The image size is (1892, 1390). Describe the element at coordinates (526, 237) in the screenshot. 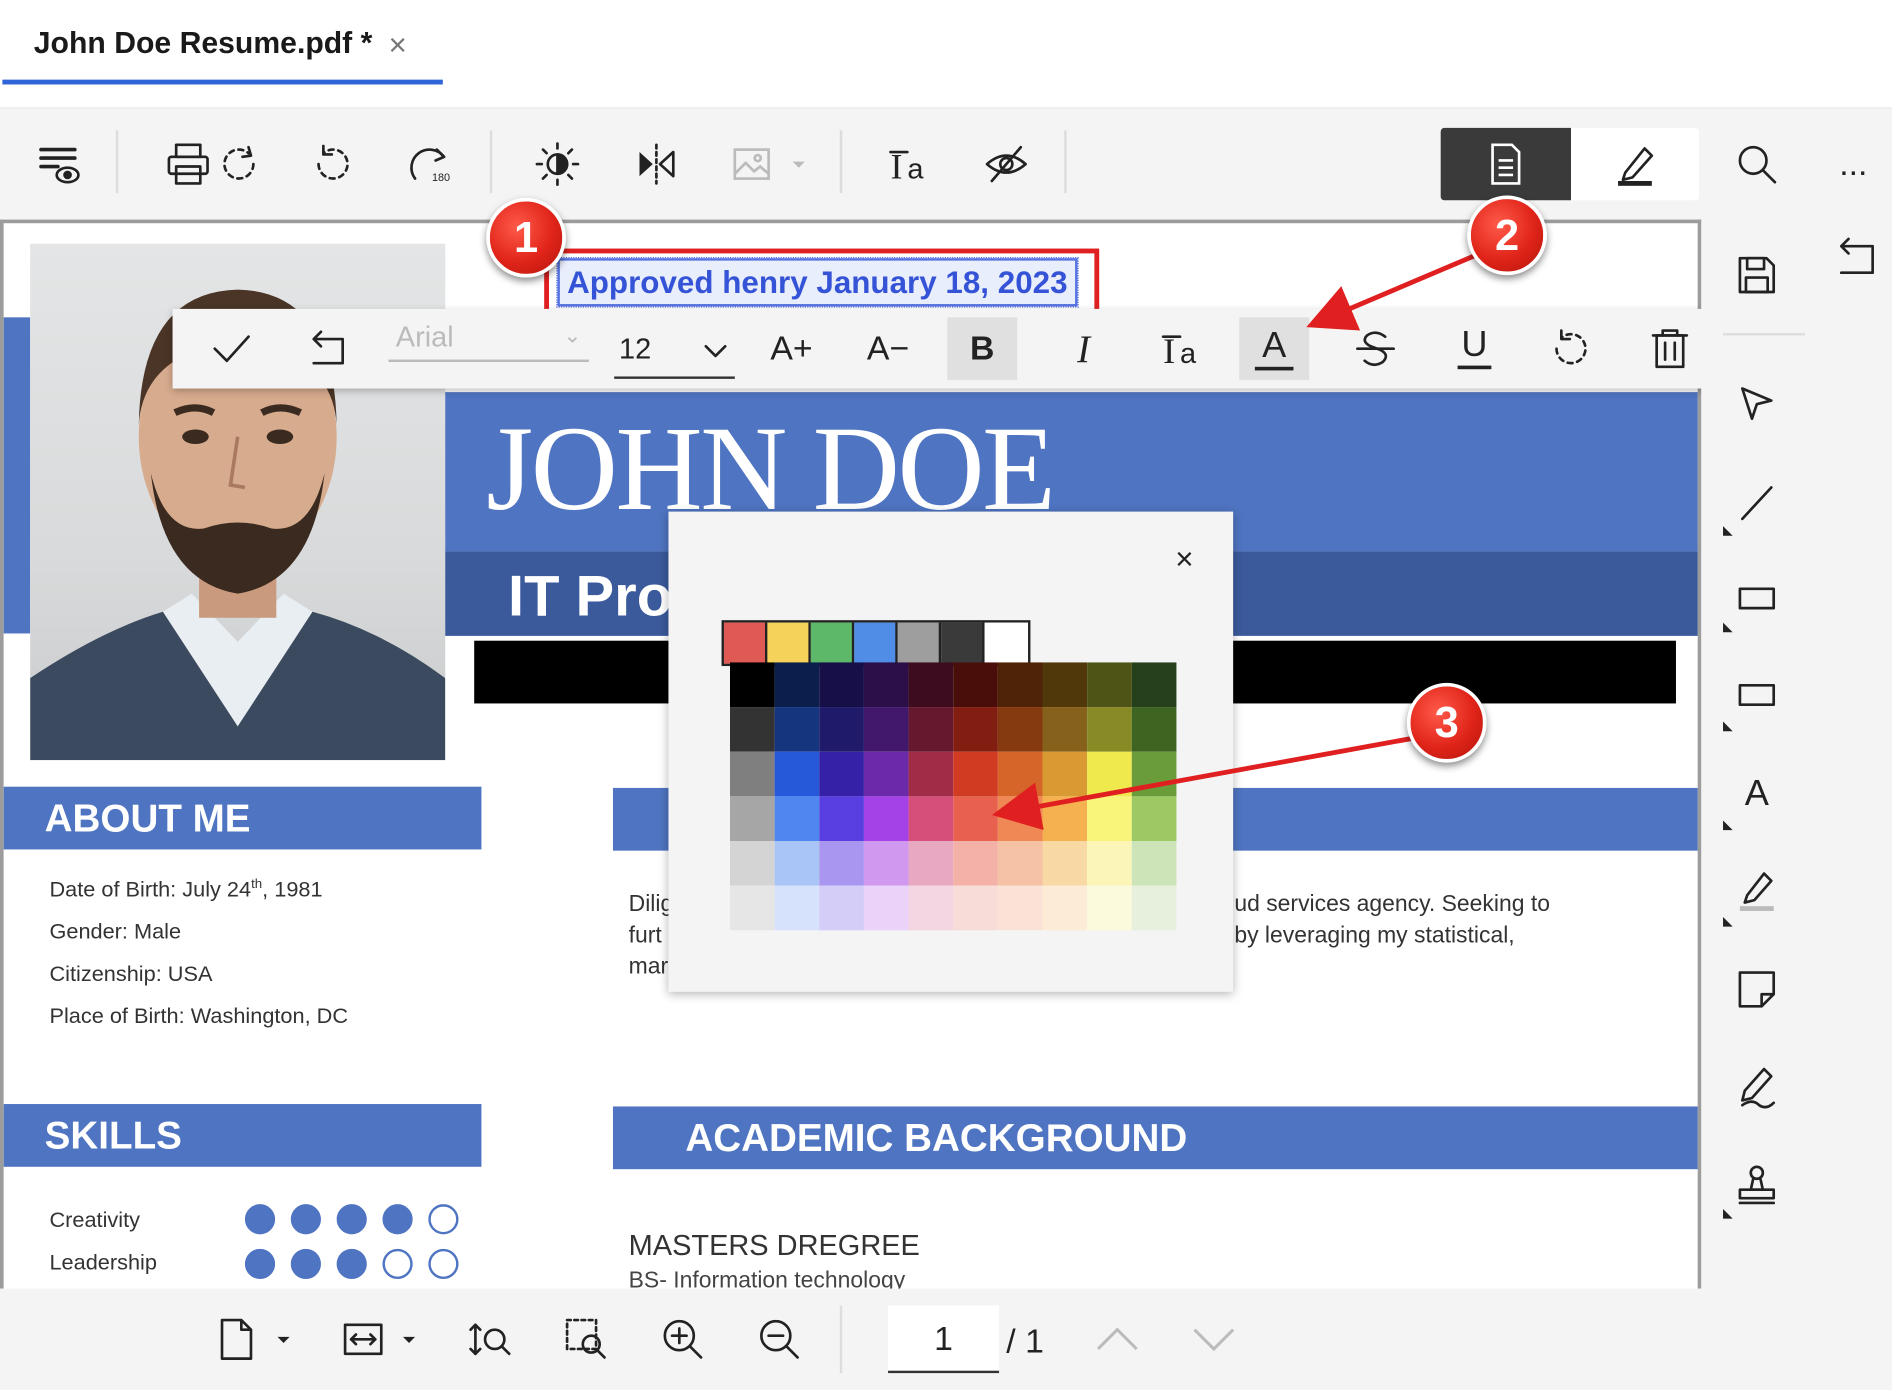

I see `callout-marker: 1` at that location.